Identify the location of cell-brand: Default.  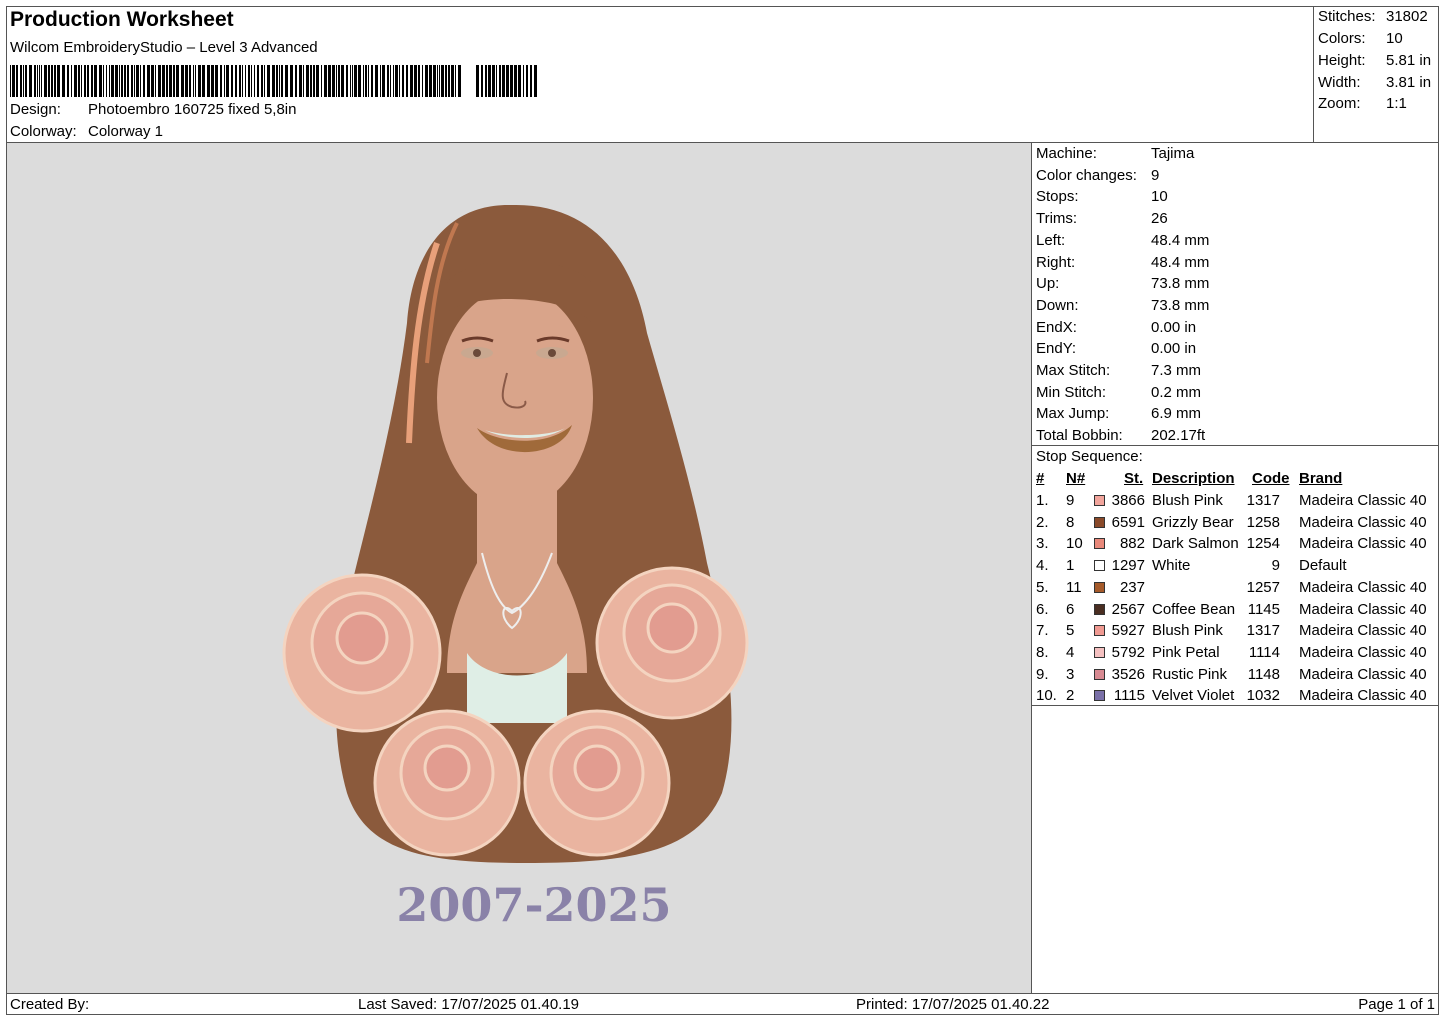
(1323, 566).